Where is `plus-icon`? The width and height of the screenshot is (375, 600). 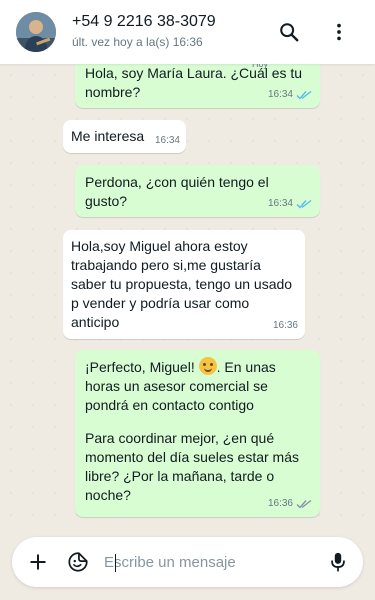 plus-icon is located at coordinates (38, 562).